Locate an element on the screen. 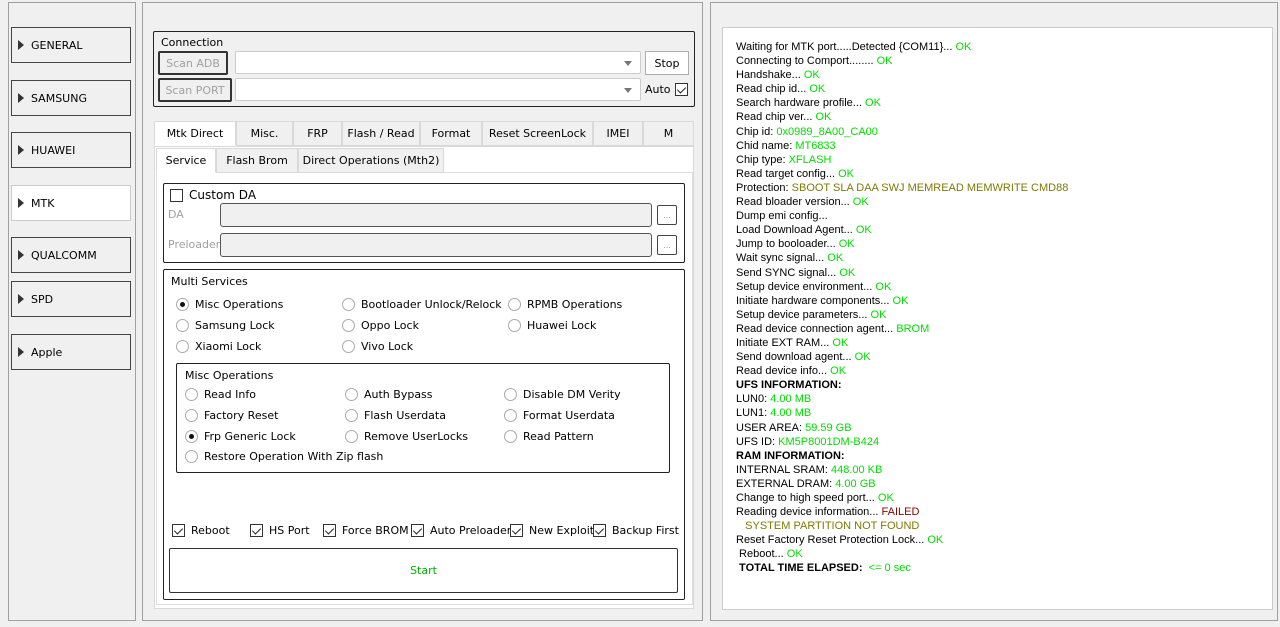 This screenshot has height=627, width=1280. log-line: UFS ID: KM5P8001DM-B424 is located at coordinates (1004, 442).